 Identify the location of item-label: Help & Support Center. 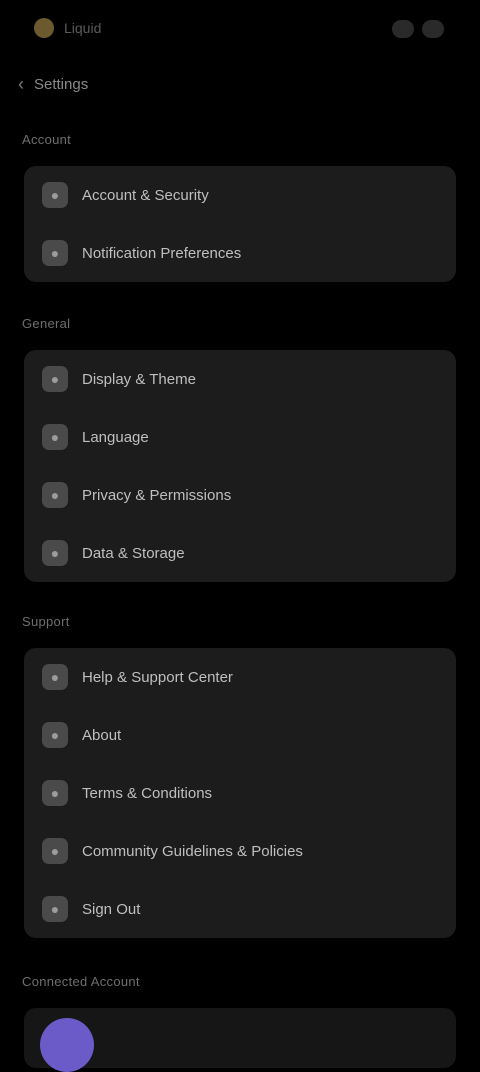
(157, 677).